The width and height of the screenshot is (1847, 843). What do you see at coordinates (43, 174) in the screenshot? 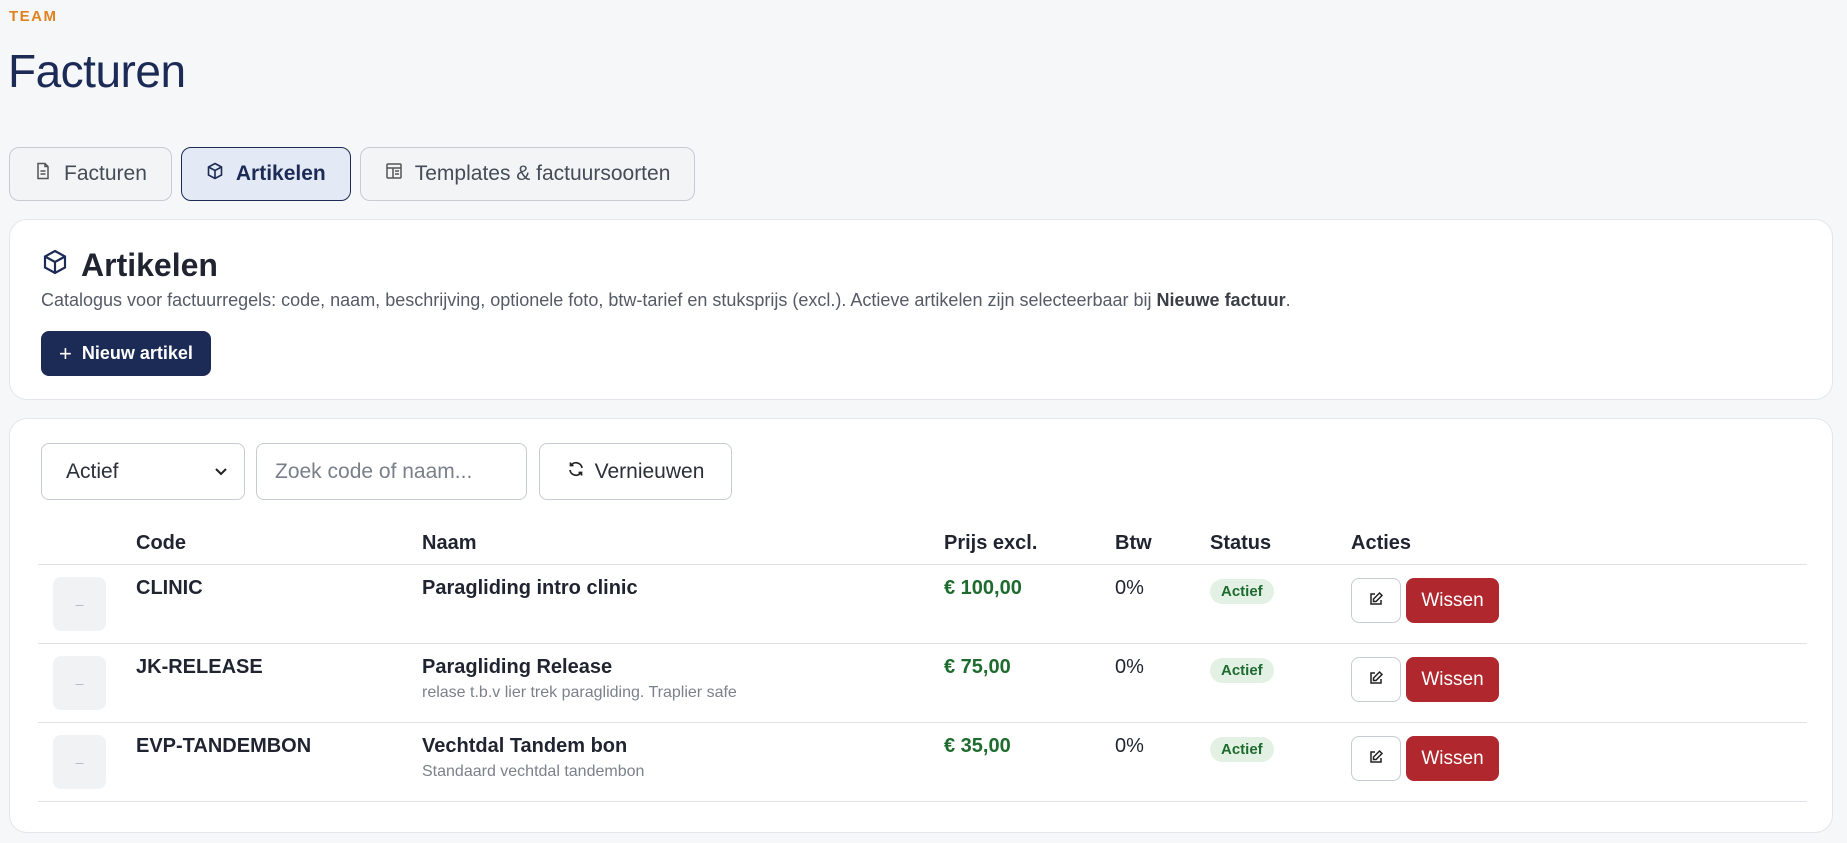
I see `document-icon` at bounding box center [43, 174].